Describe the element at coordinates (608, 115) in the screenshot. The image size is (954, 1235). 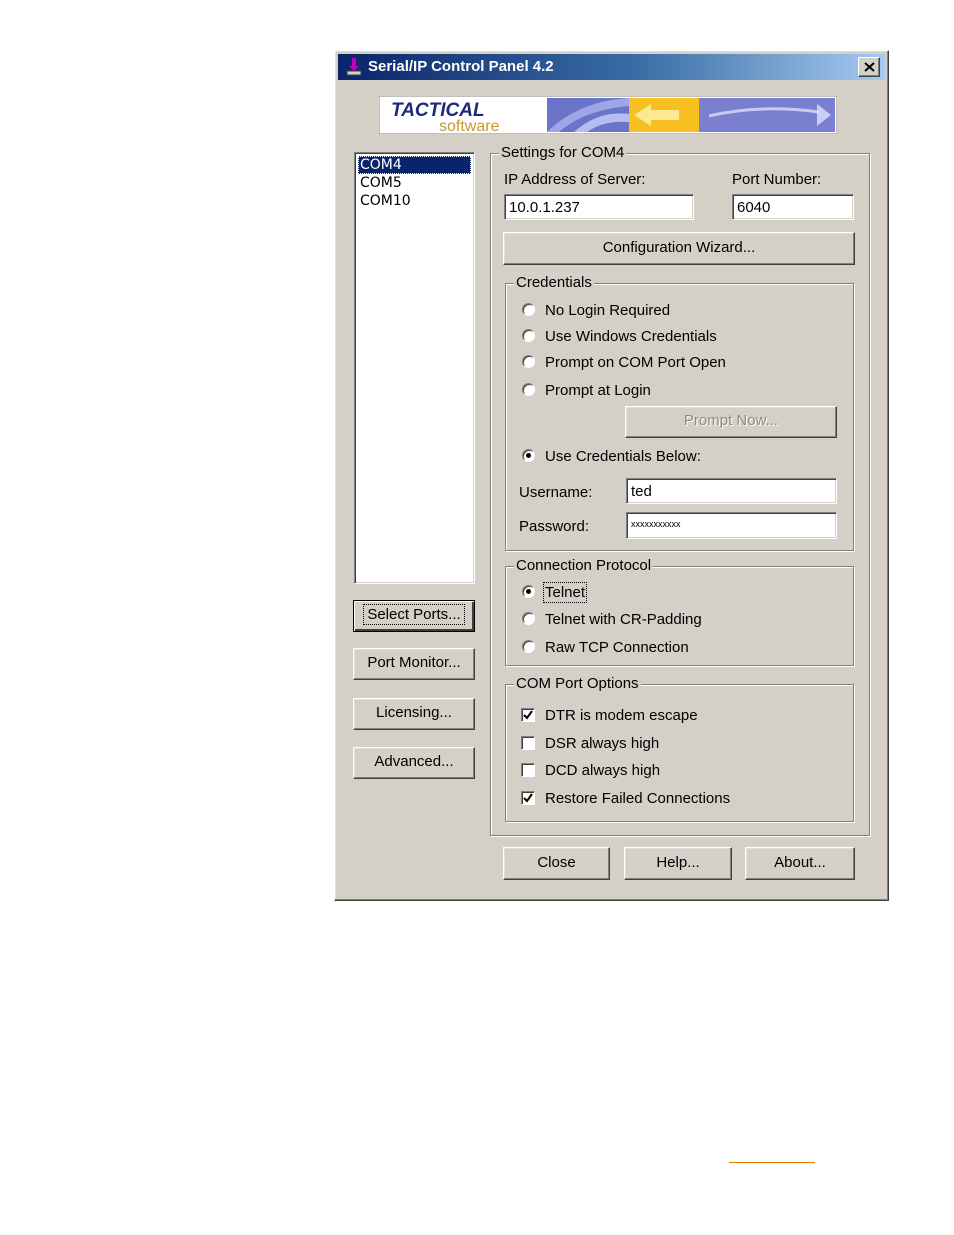
I see `tactical-software-banner: TACTICAL software` at that location.